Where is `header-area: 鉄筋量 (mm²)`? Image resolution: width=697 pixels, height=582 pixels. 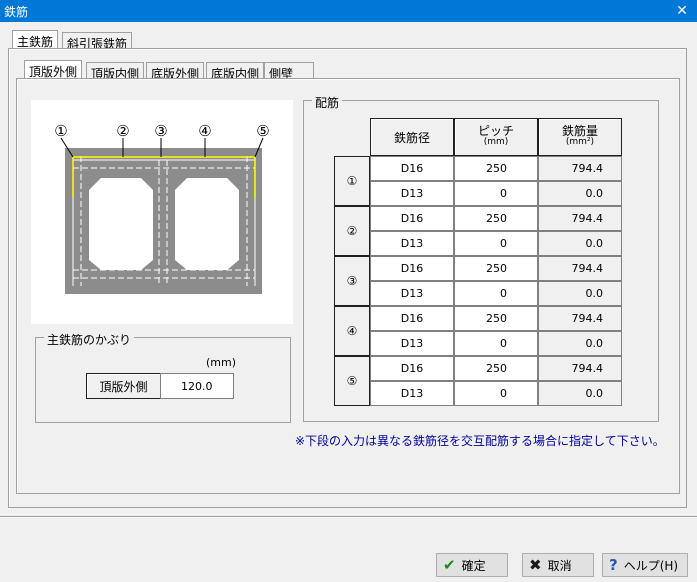
header-area: 鉄筋量 (mm²) is located at coordinates (580, 137).